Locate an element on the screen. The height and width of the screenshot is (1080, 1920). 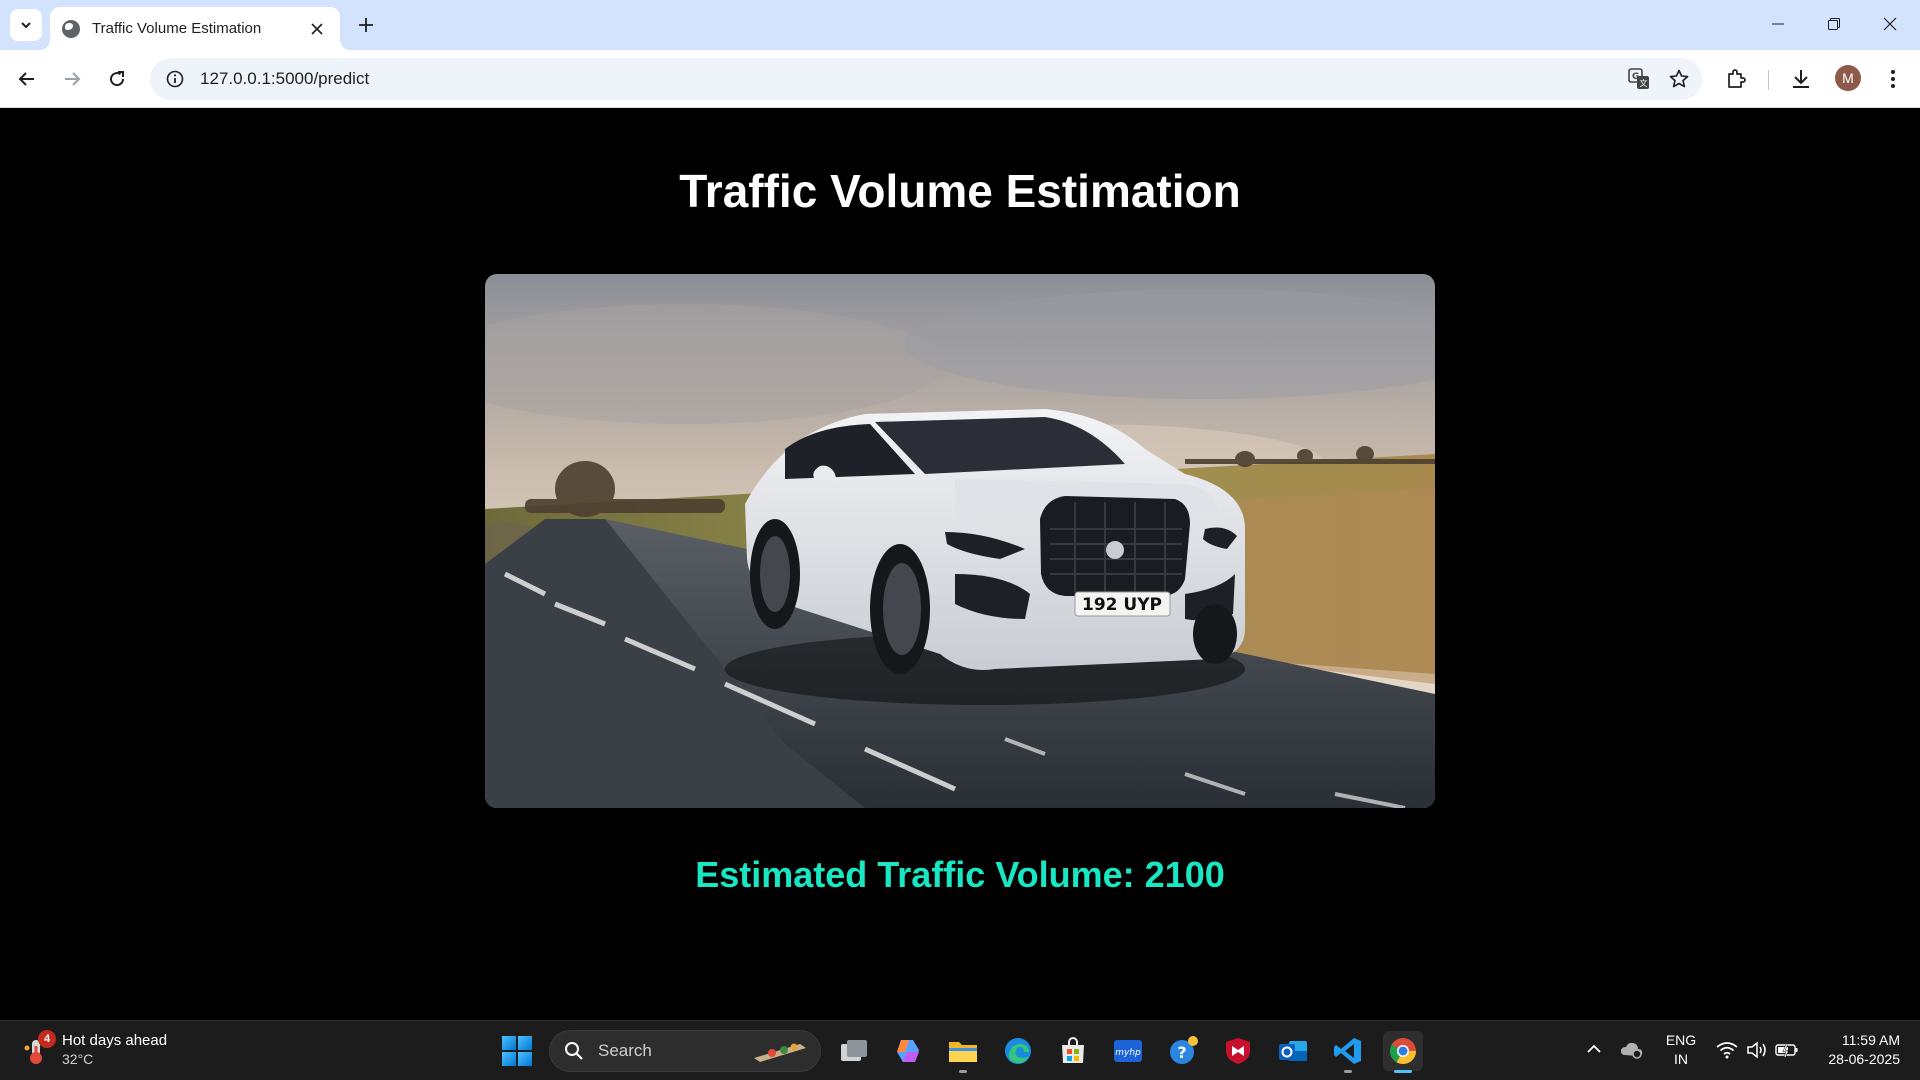
task-view-icon is located at coordinates (854, 1050).